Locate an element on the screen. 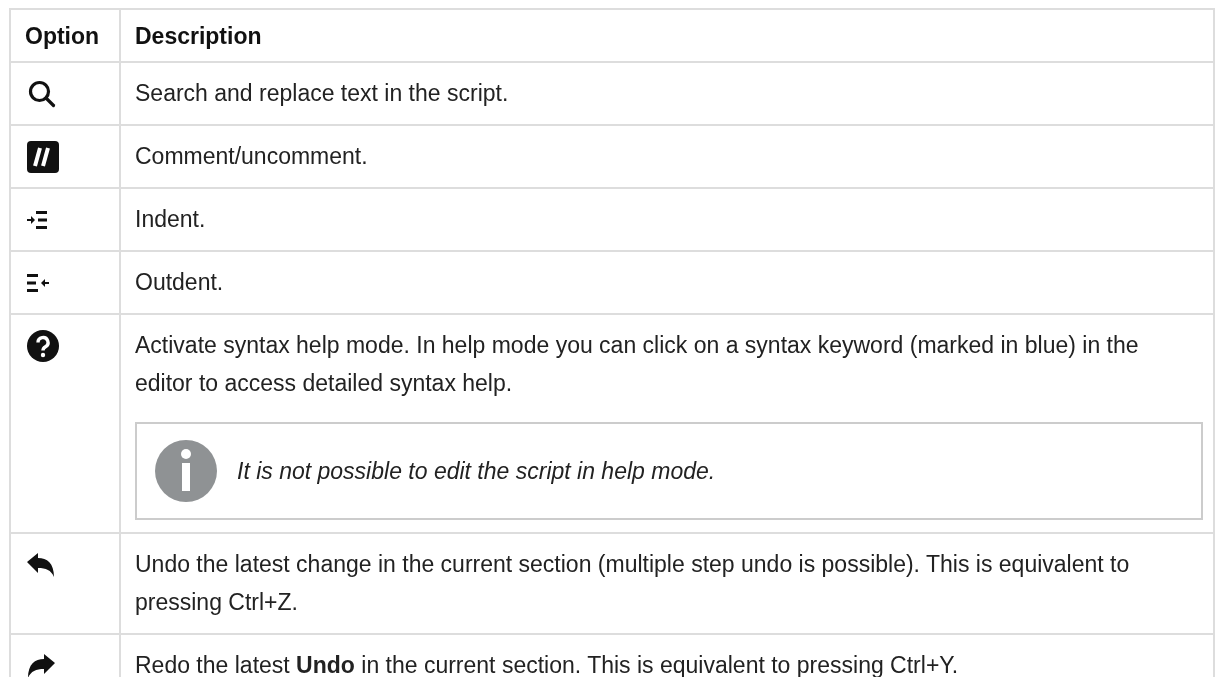 The image size is (1215, 677). option-description: Undo the latest change in the current section (multiple step undo is possible). This is equivalent to pressing Ctrl+Z. is located at coordinates (633, 583).